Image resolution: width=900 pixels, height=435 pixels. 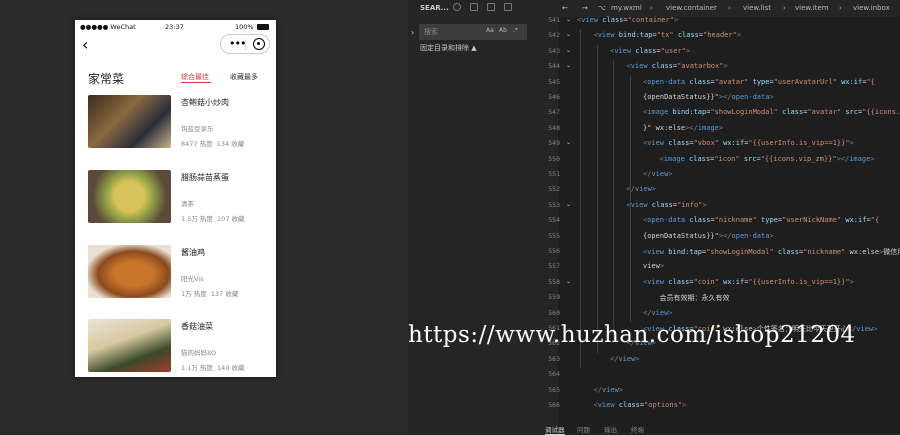 I want to click on line-number: 554, so click(x=554, y=220).